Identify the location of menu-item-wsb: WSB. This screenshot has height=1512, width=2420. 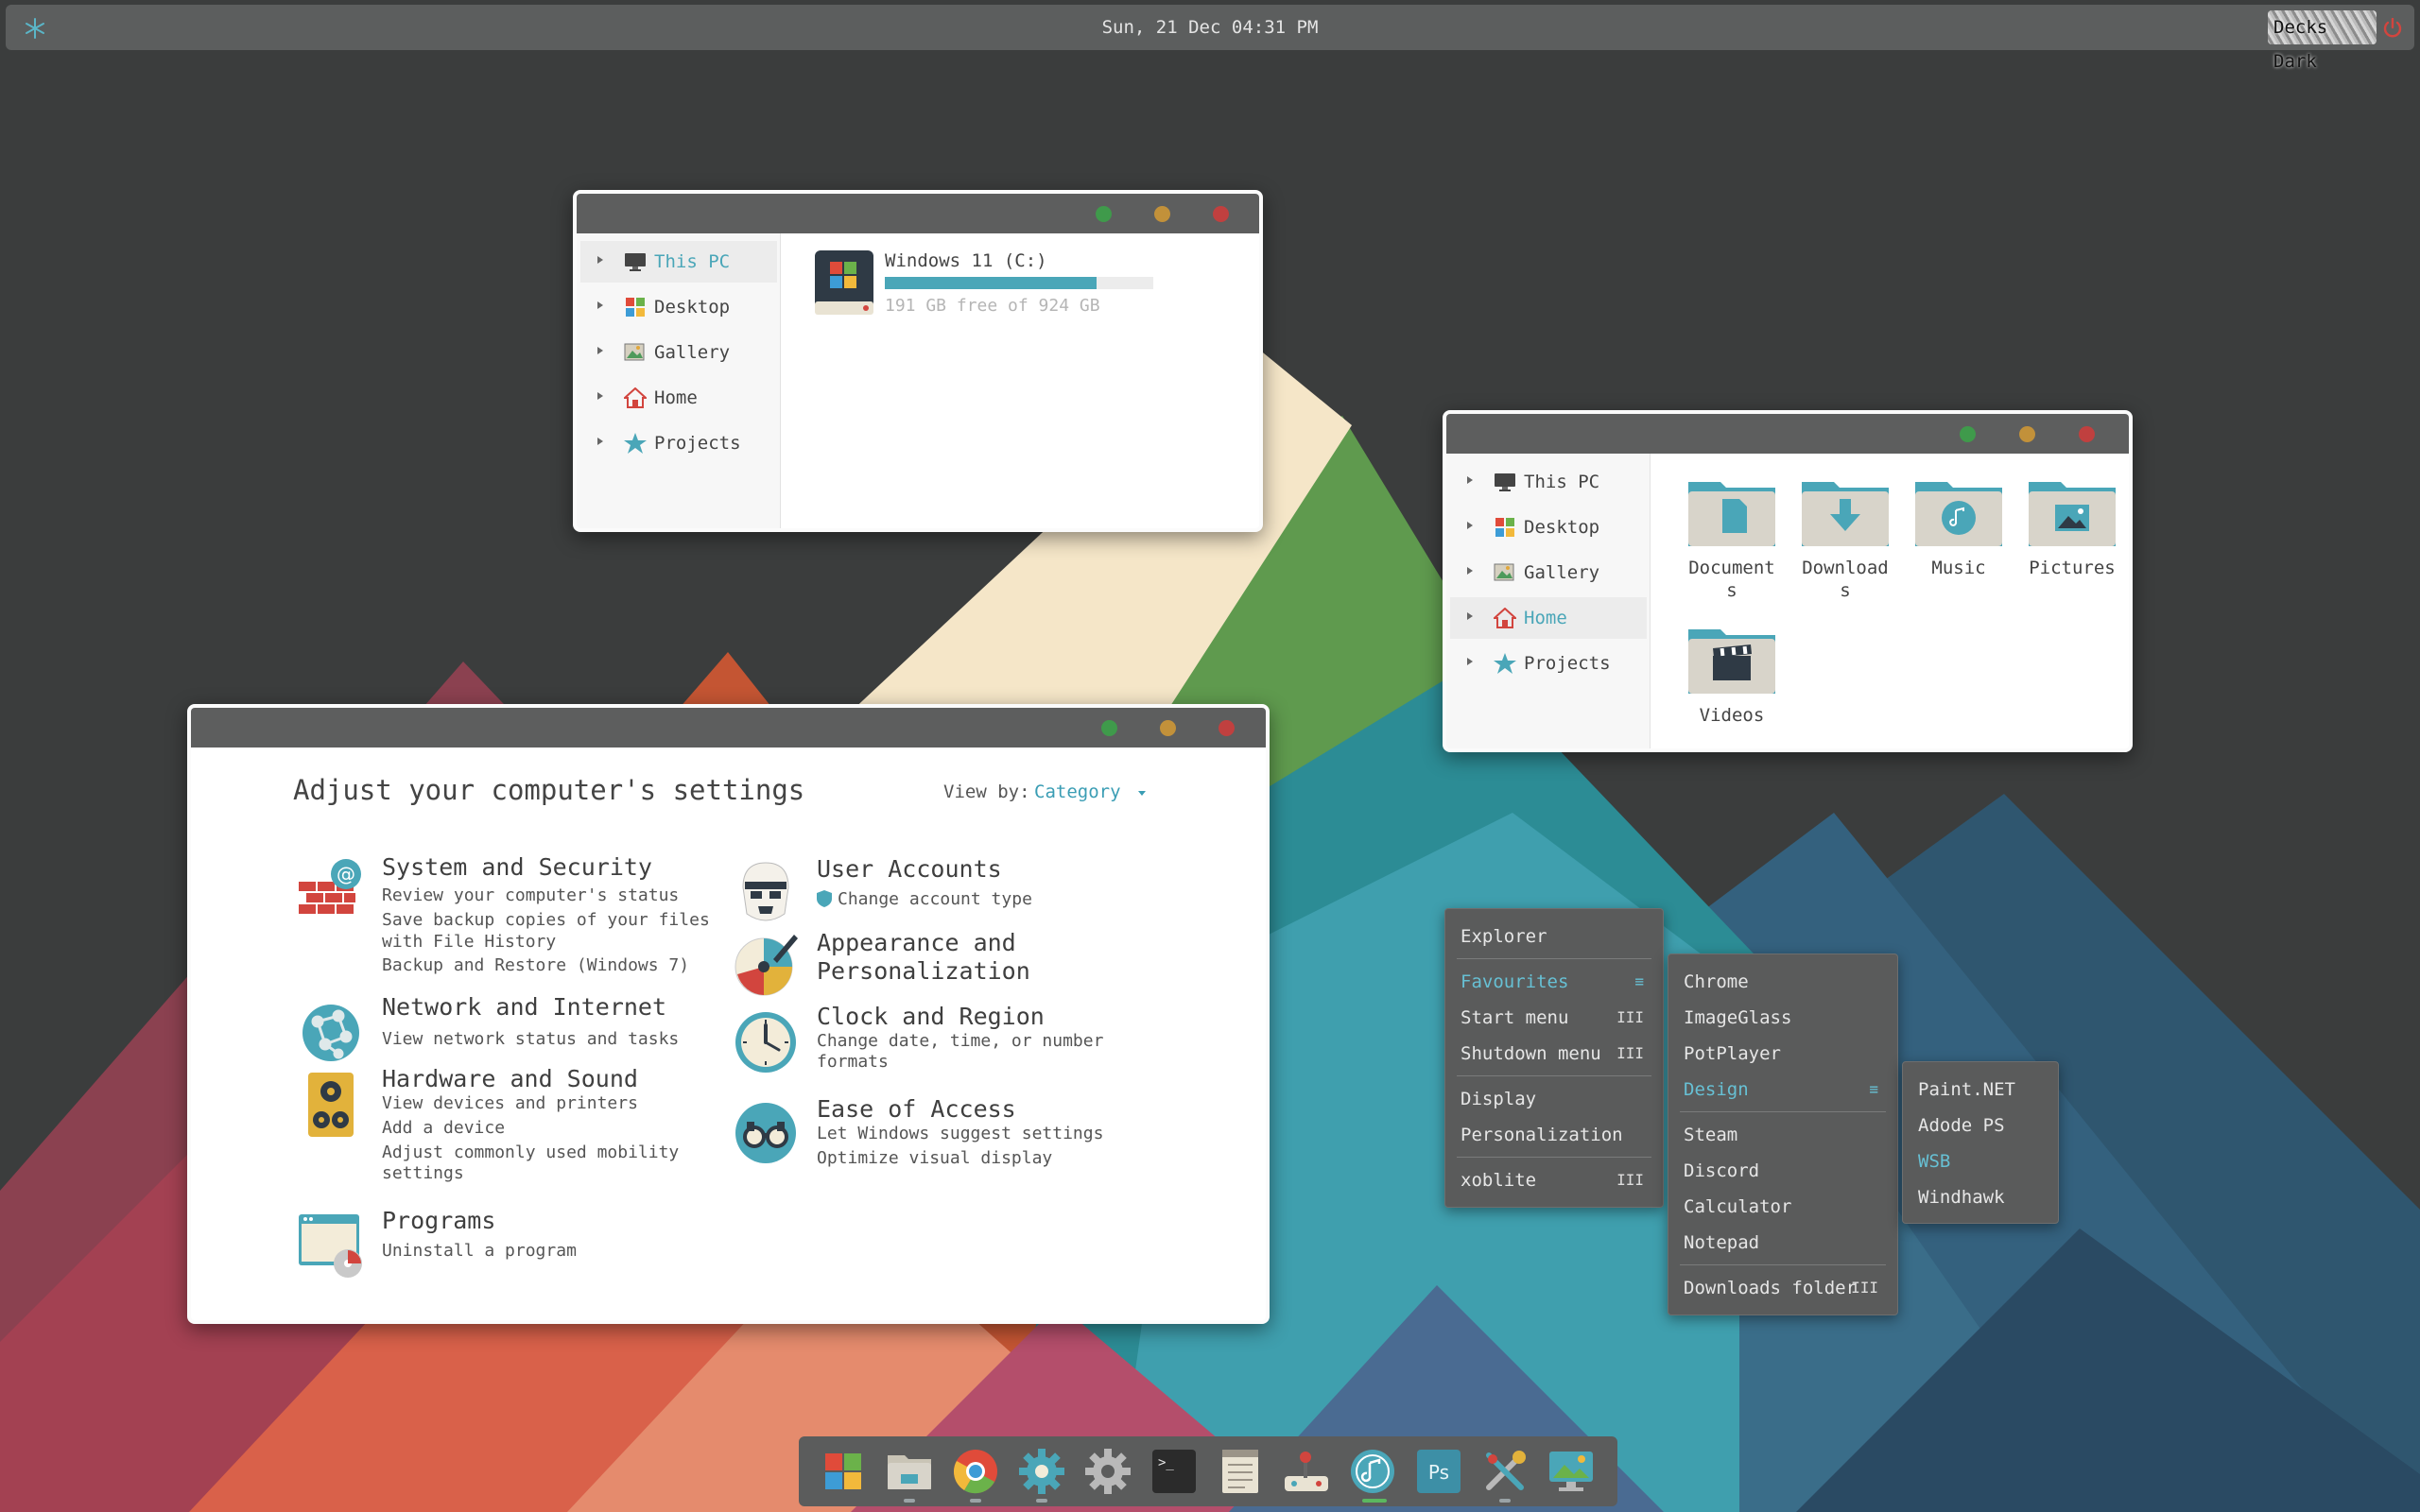
(1982, 1161).